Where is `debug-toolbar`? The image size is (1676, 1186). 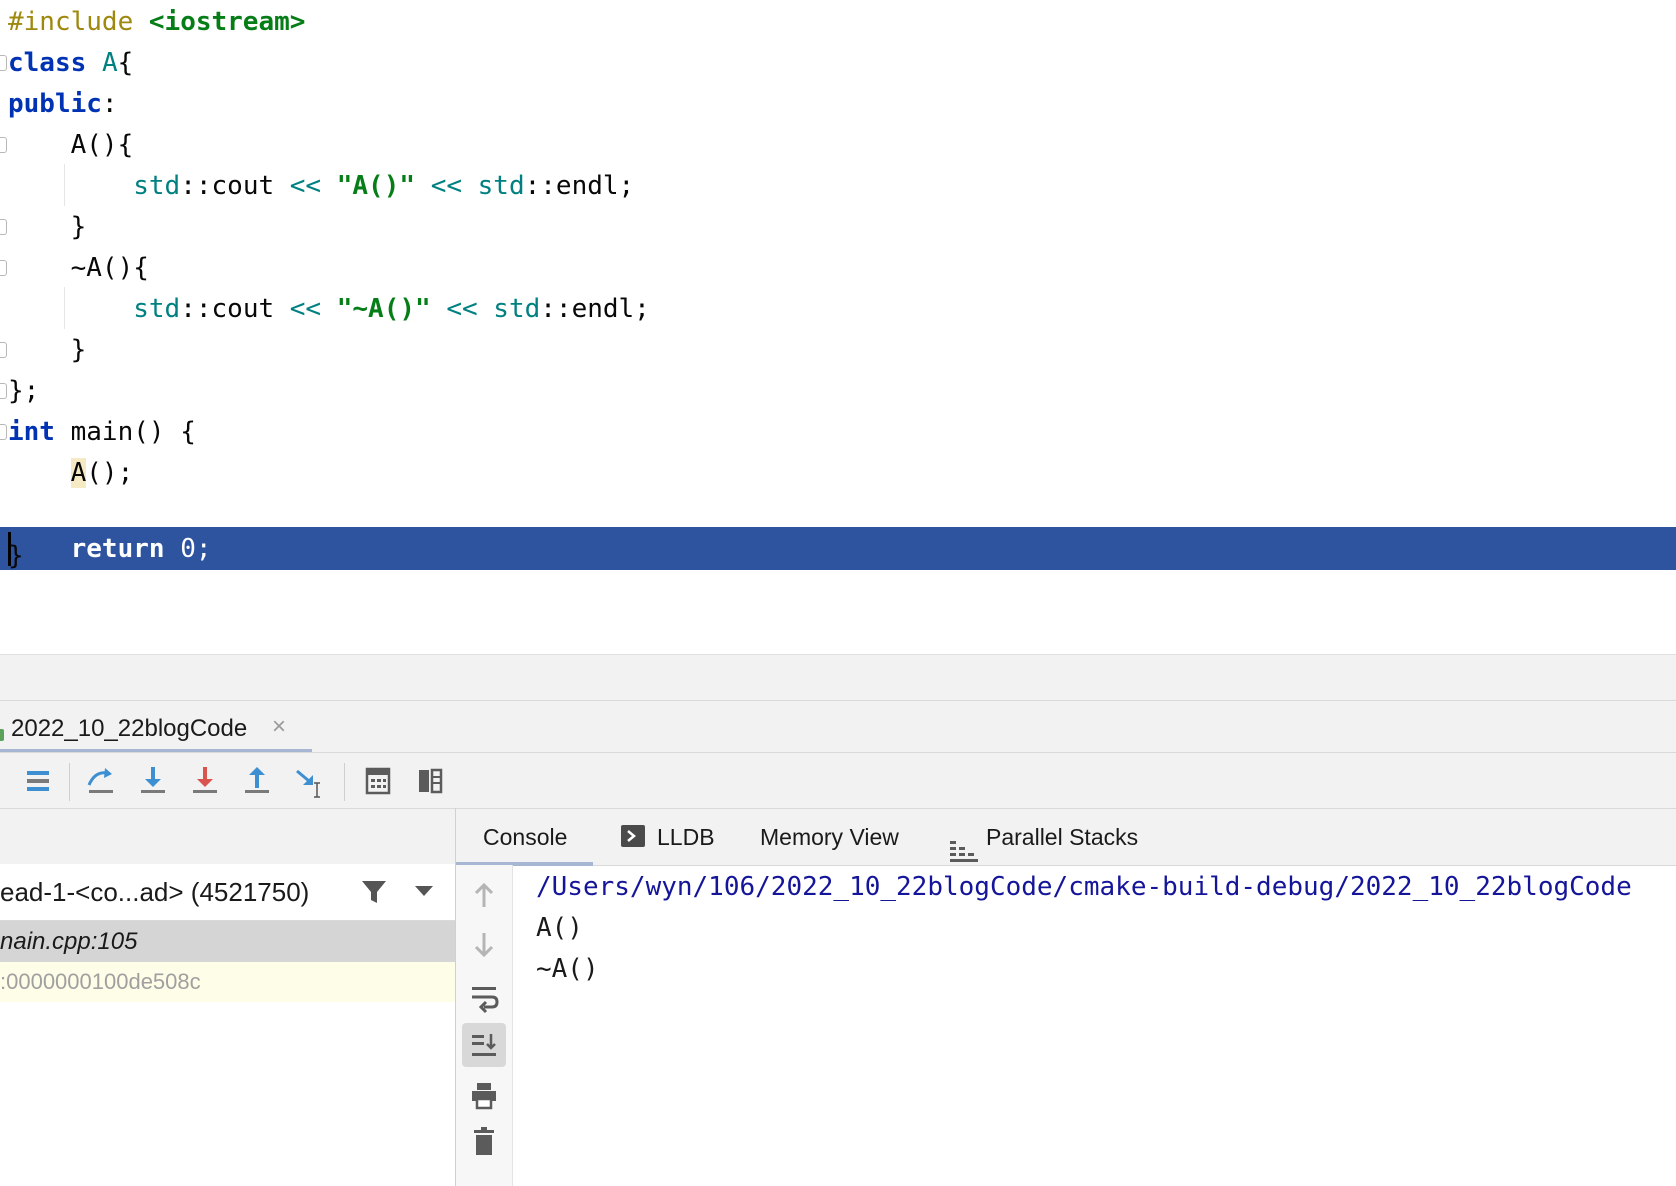
debug-toolbar is located at coordinates (838, 780).